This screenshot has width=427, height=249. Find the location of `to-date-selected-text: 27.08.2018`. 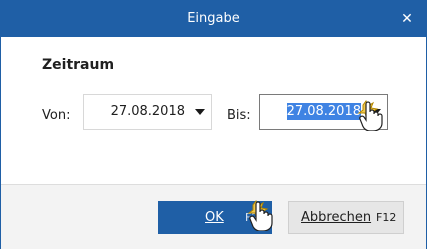

to-date-selected-text: 27.08.2018 is located at coordinates (323, 111).